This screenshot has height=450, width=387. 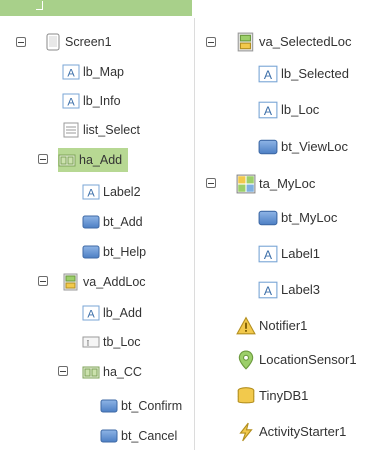 I want to click on tree-item-va-selectedloc: va_SelectedLoc, so click(x=294, y=42).